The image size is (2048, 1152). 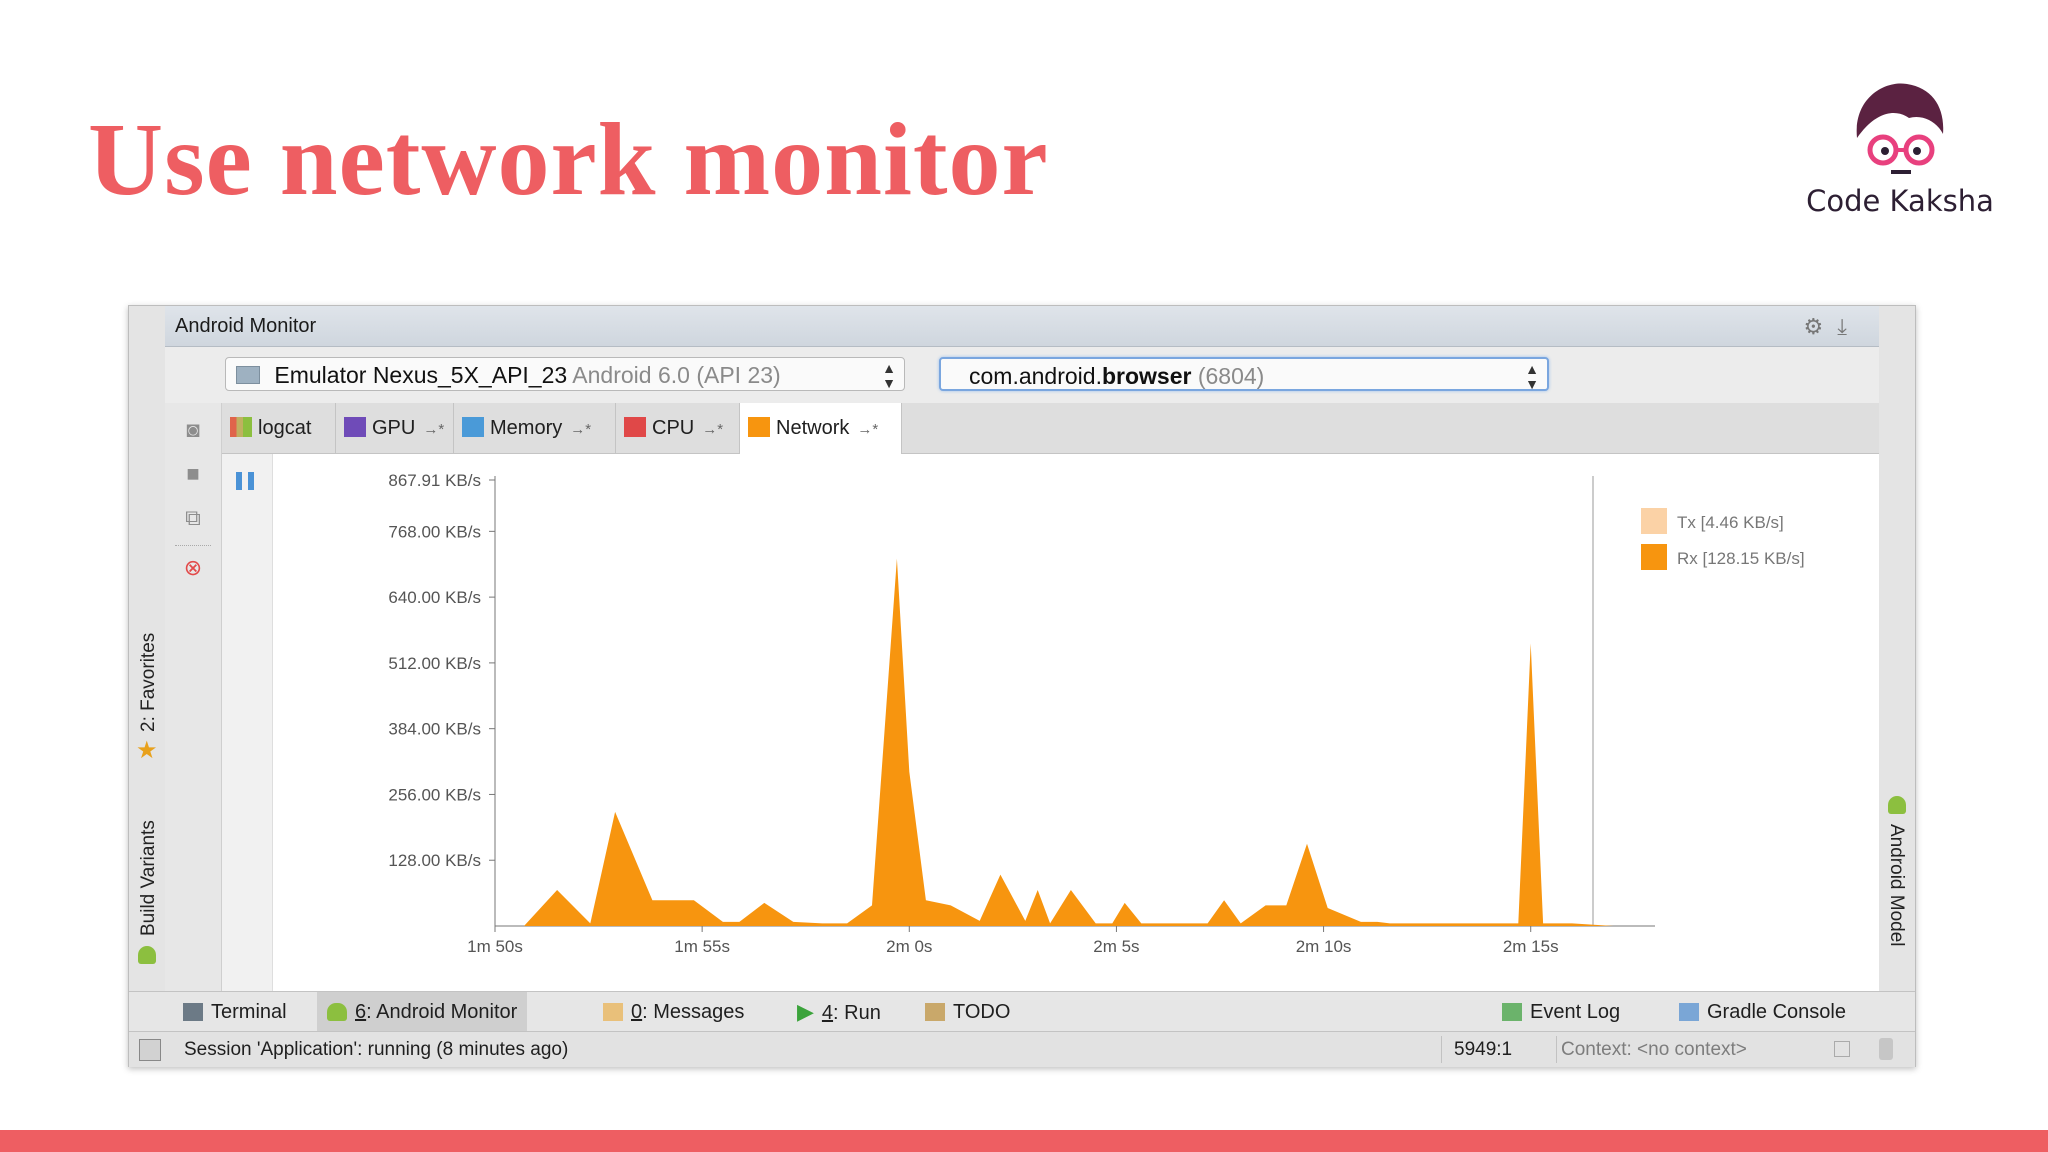 I want to click on y-tick-label: 867.91 KB/s, so click(x=434, y=480).